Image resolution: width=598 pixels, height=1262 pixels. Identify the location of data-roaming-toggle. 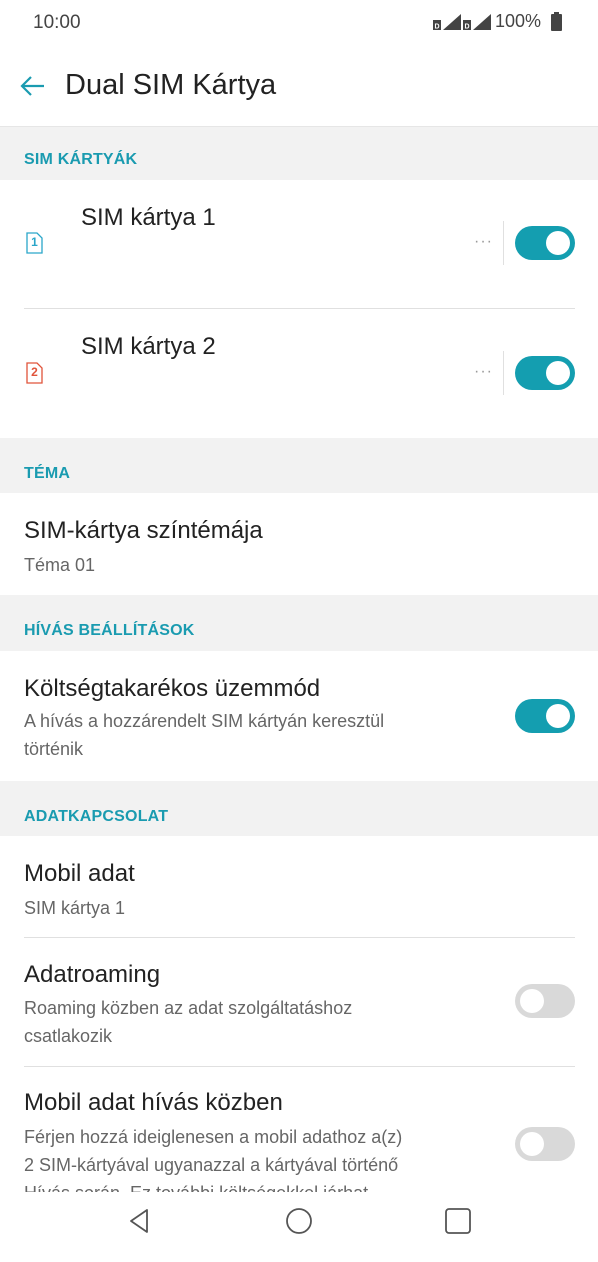
(545, 1001).